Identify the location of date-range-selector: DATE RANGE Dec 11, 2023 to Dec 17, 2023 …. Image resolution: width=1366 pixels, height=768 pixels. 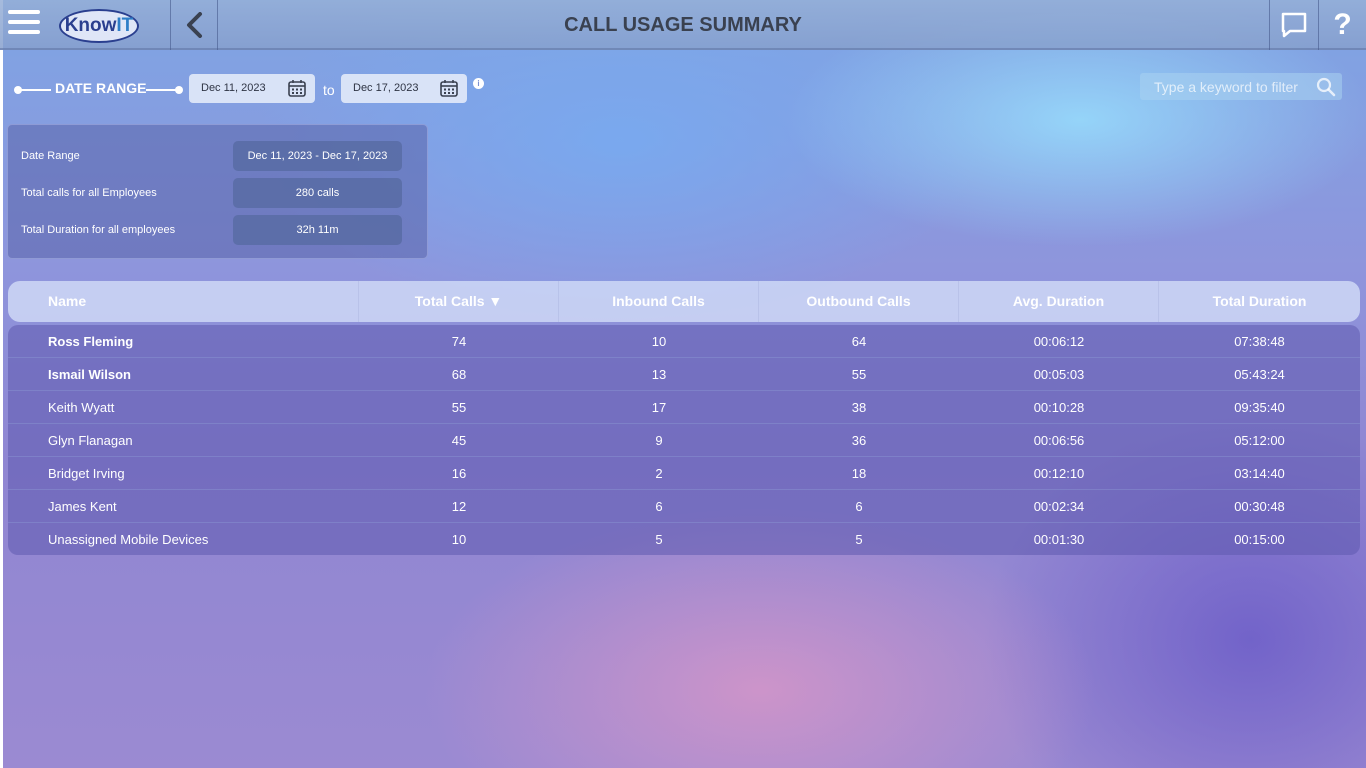
(257, 89).